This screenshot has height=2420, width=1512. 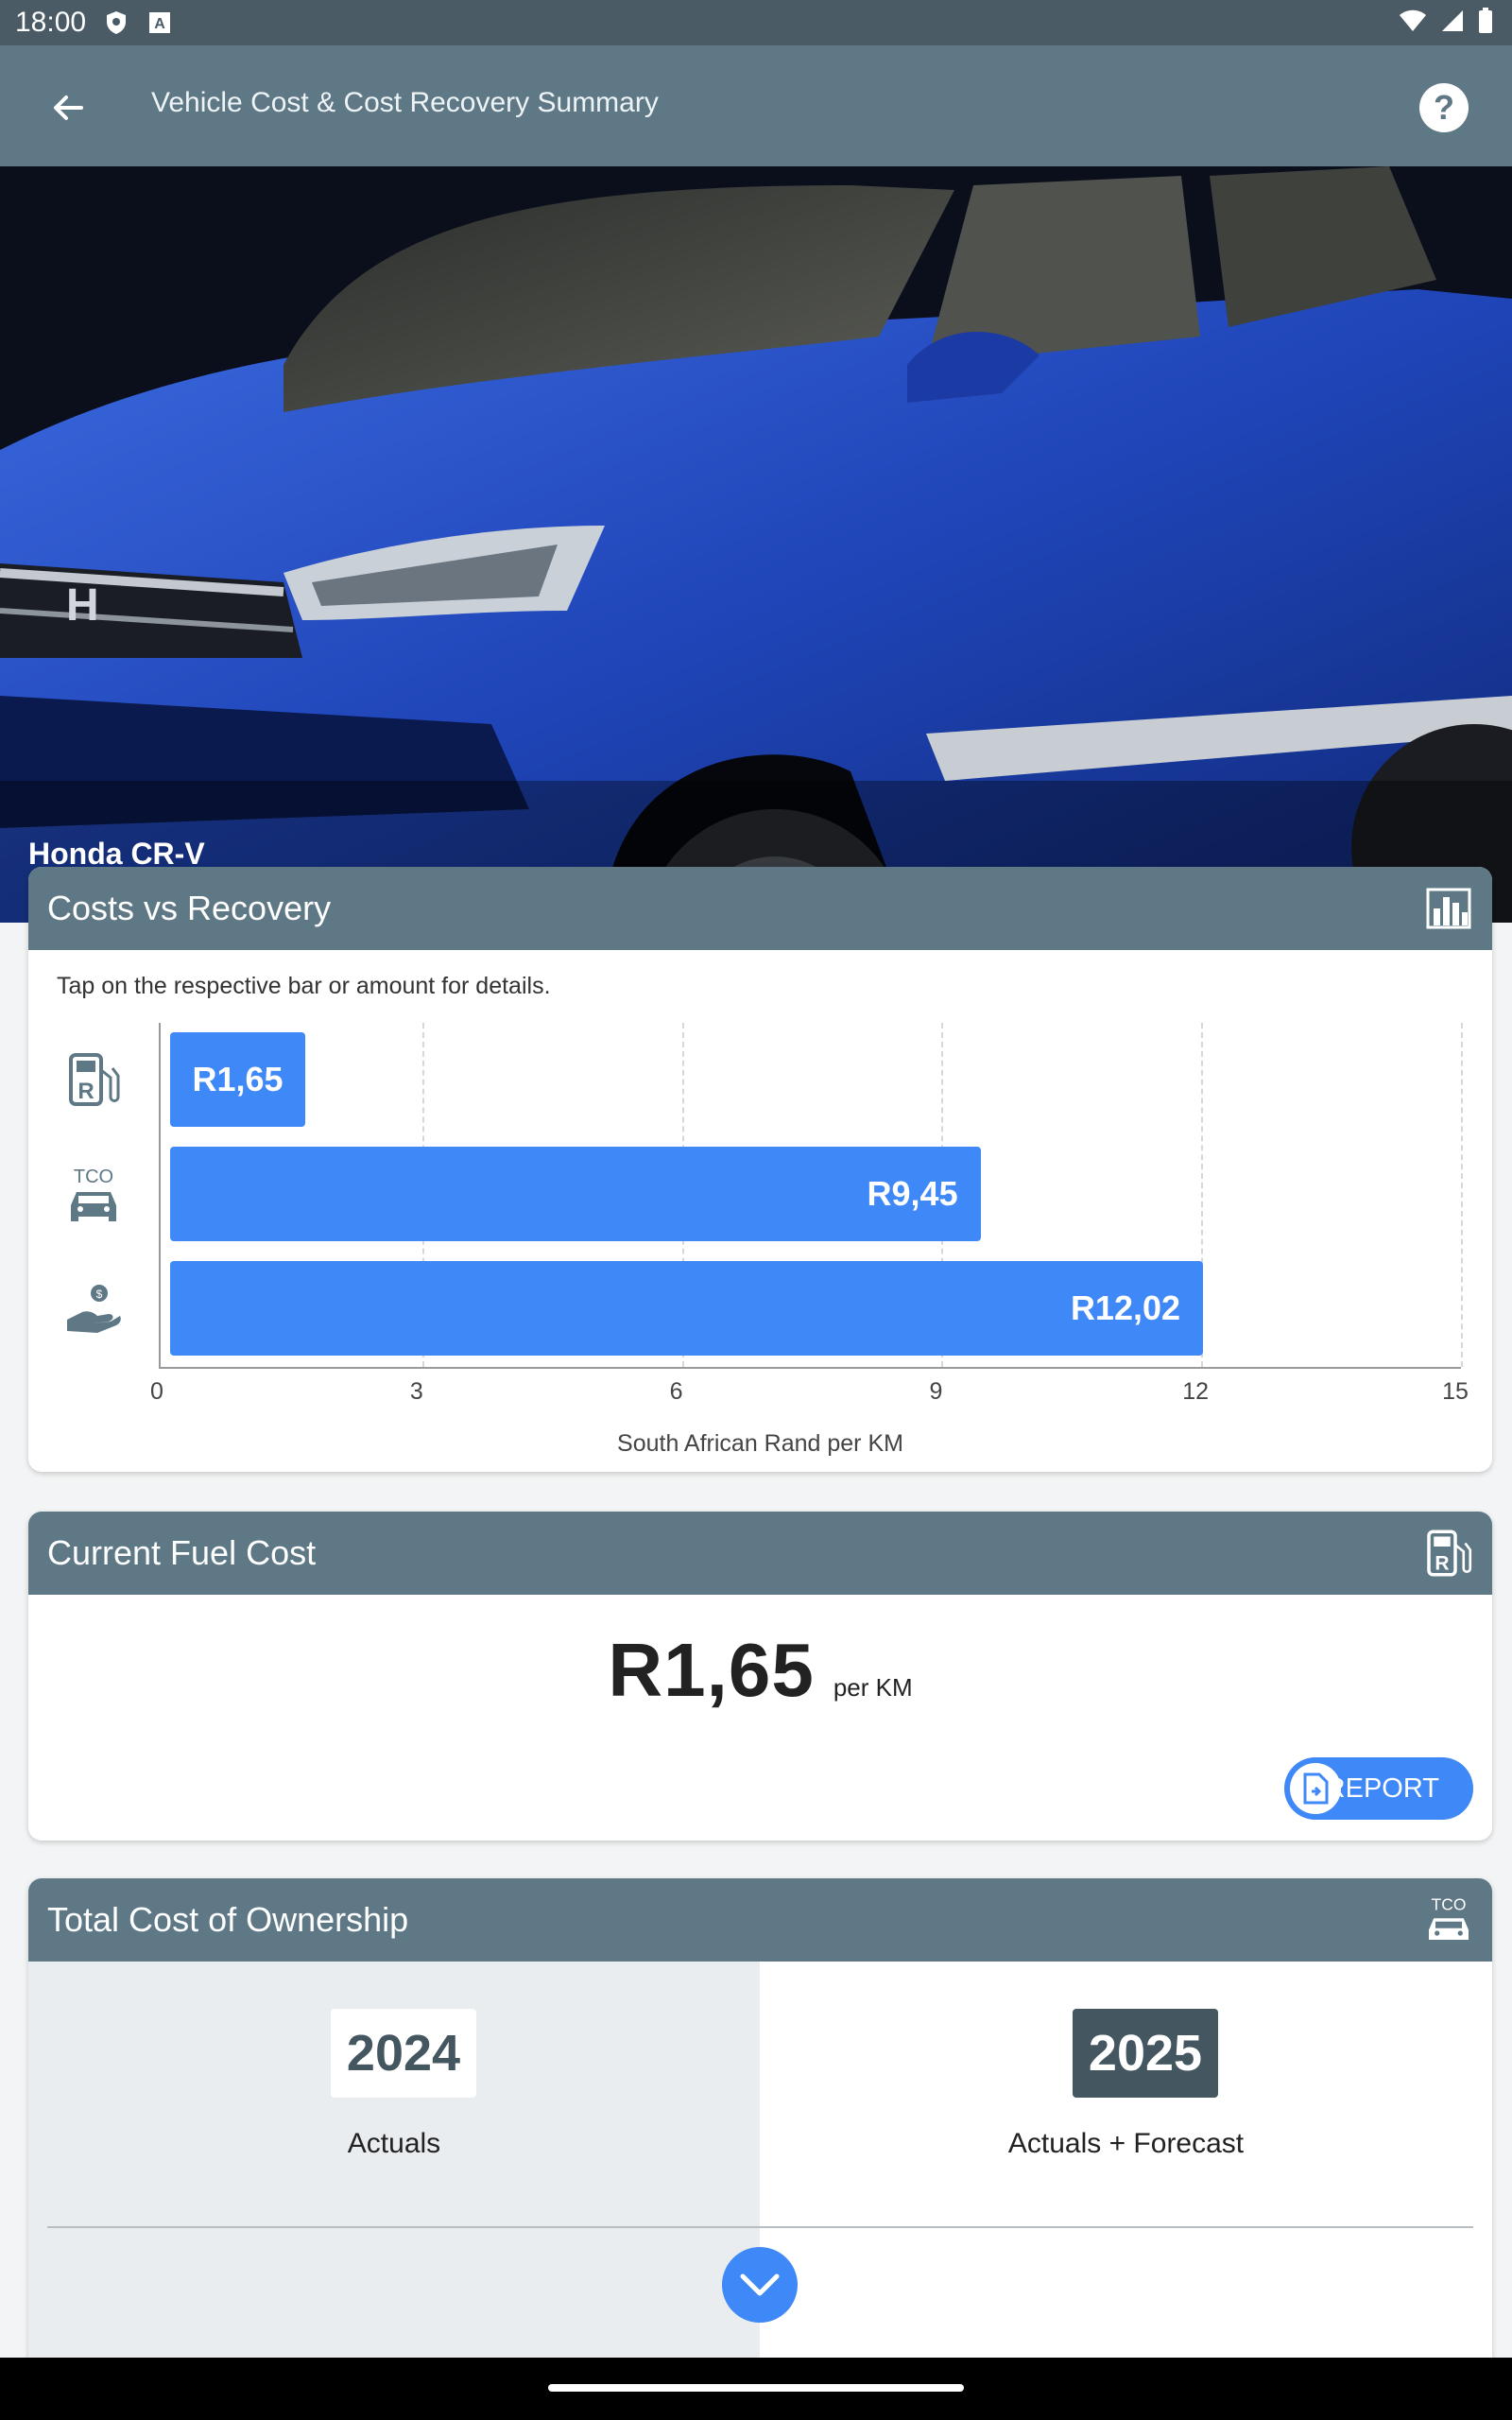 I want to click on x-axis-label: South African Rand per KM, so click(x=760, y=1443).